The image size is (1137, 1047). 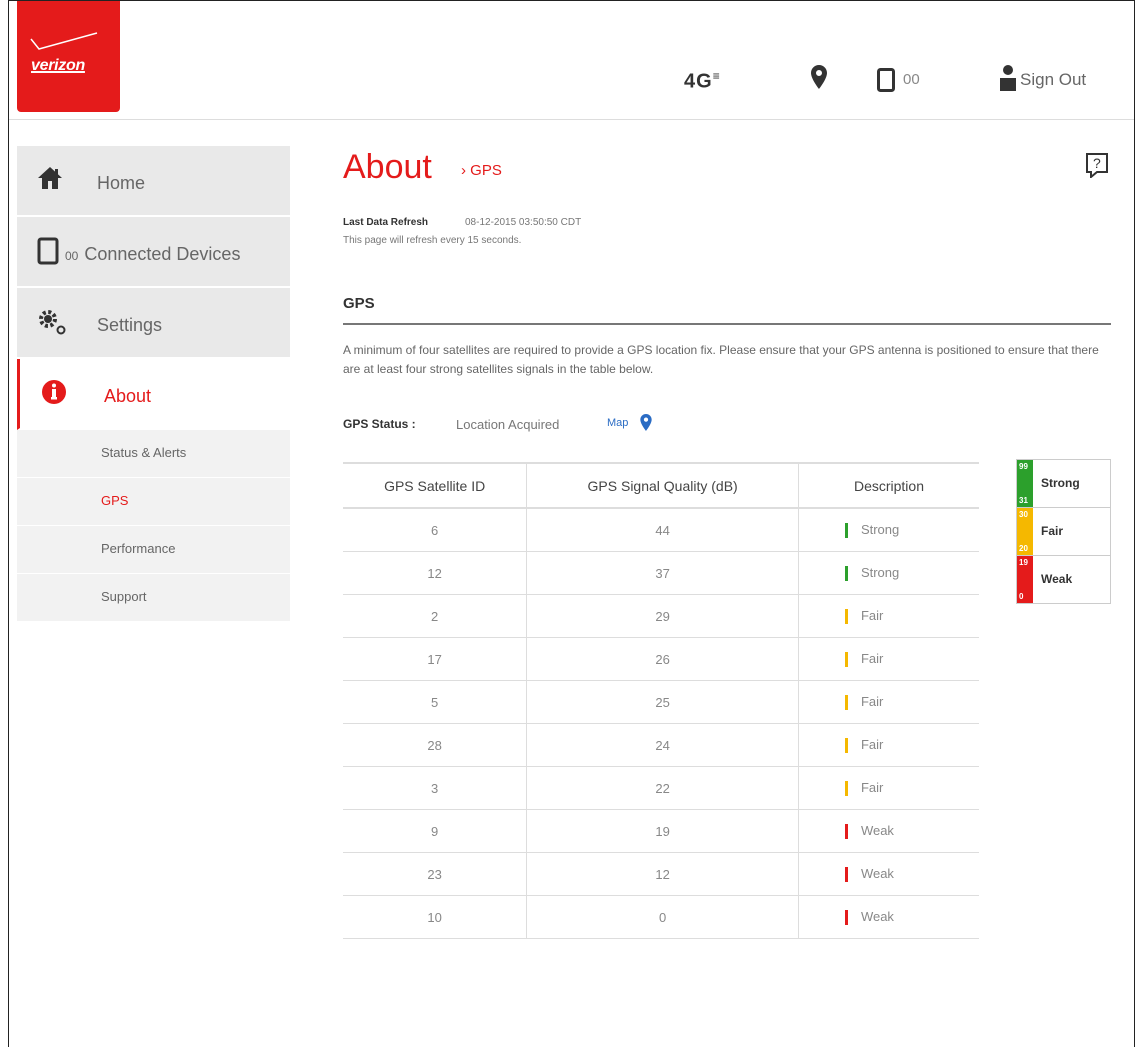 What do you see at coordinates (153, 598) in the screenshot?
I see `submenu-item-support: Support` at bounding box center [153, 598].